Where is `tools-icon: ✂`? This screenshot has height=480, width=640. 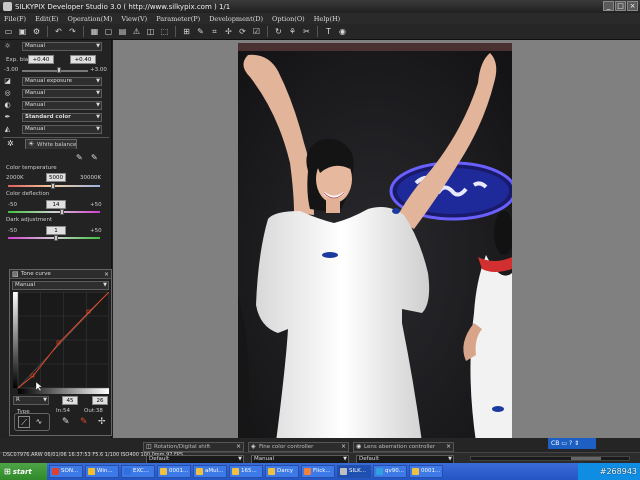
tools-icon: ✂ is located at coordinates (306, 31).